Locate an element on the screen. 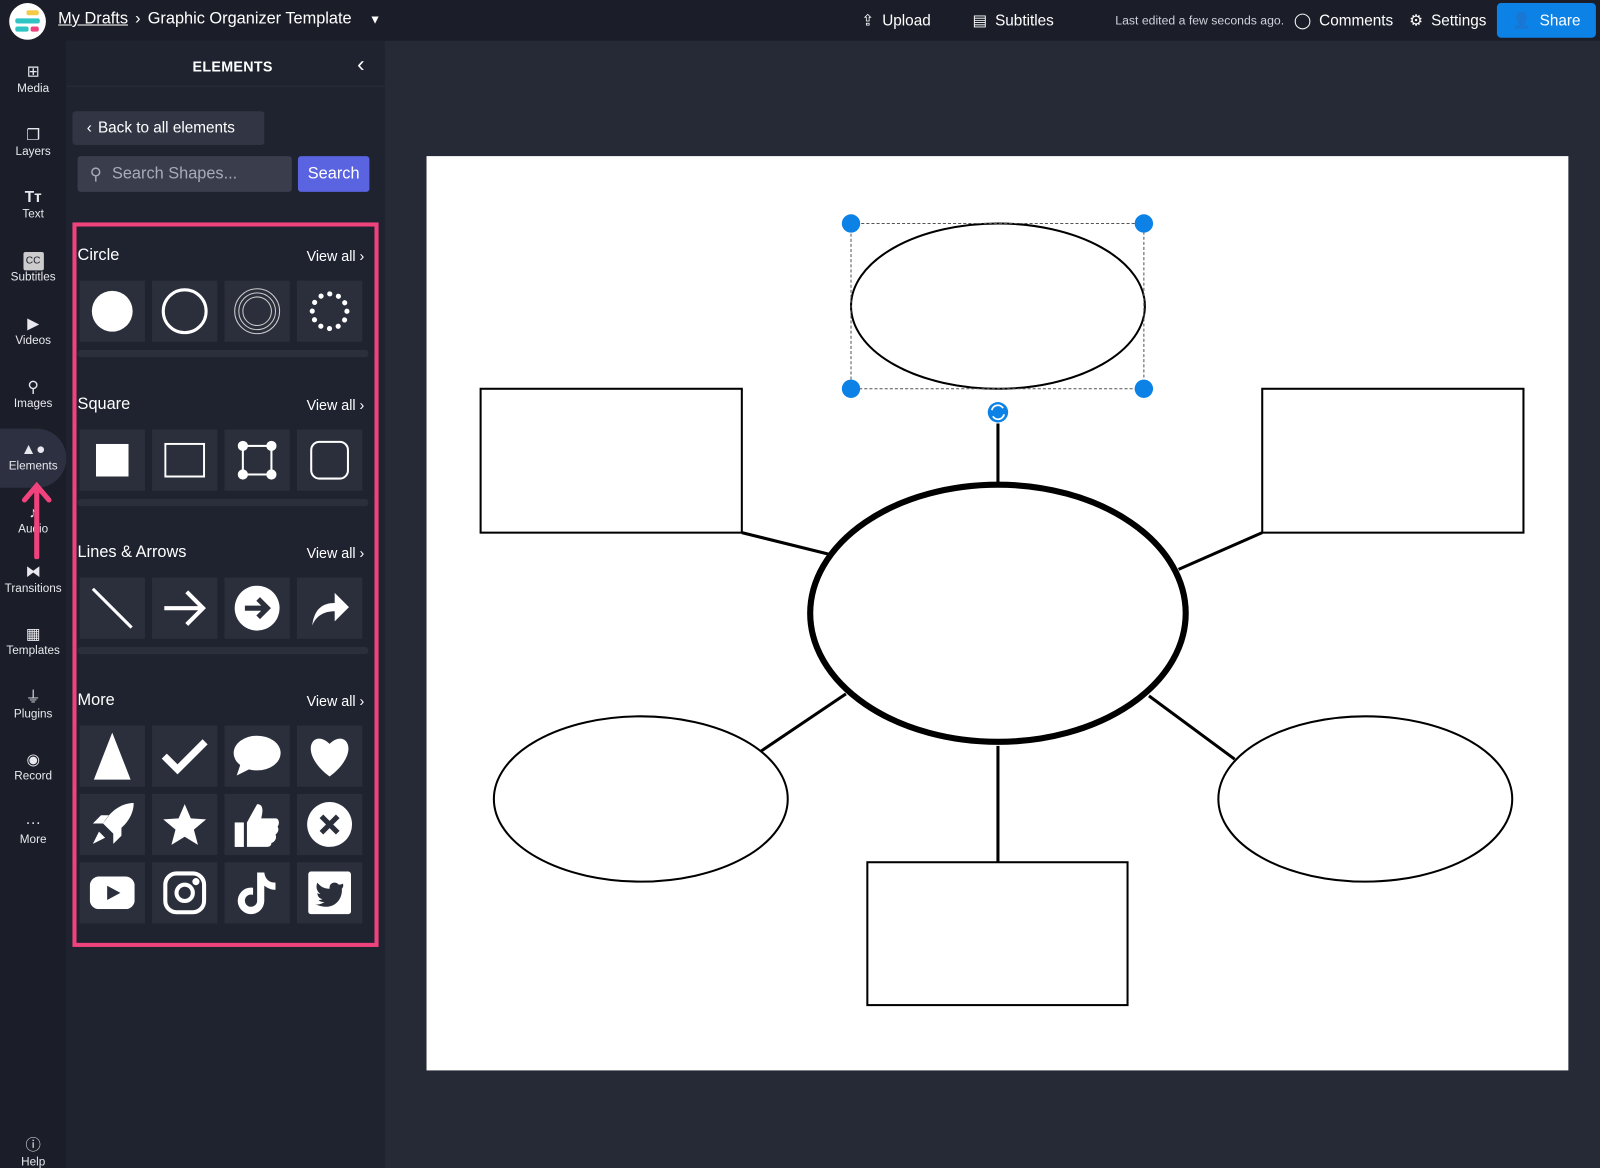  center-ellipse is located at coordinates (998, 613).